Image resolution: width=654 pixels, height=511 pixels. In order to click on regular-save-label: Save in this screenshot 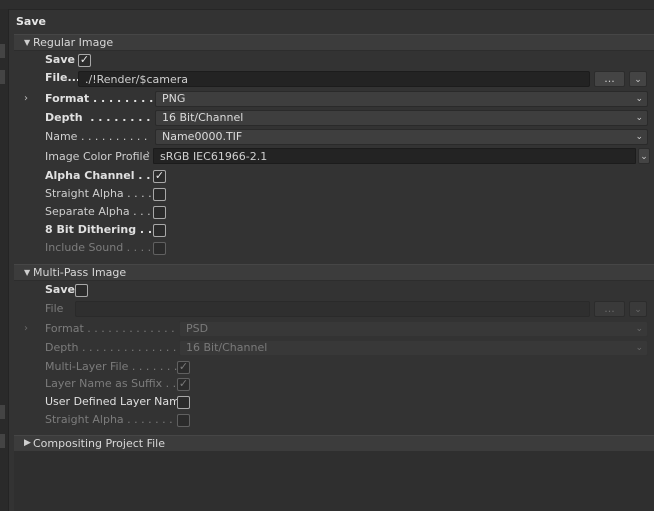, I will do `click(60, 59)`.